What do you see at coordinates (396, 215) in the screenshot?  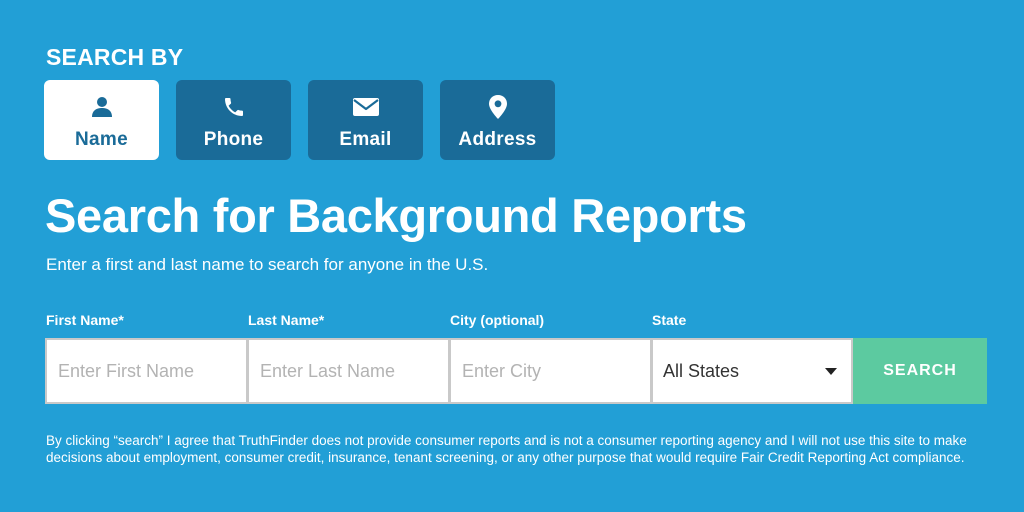 I see `page-title: Search for Background Reports` at bounding box center [396, 215].